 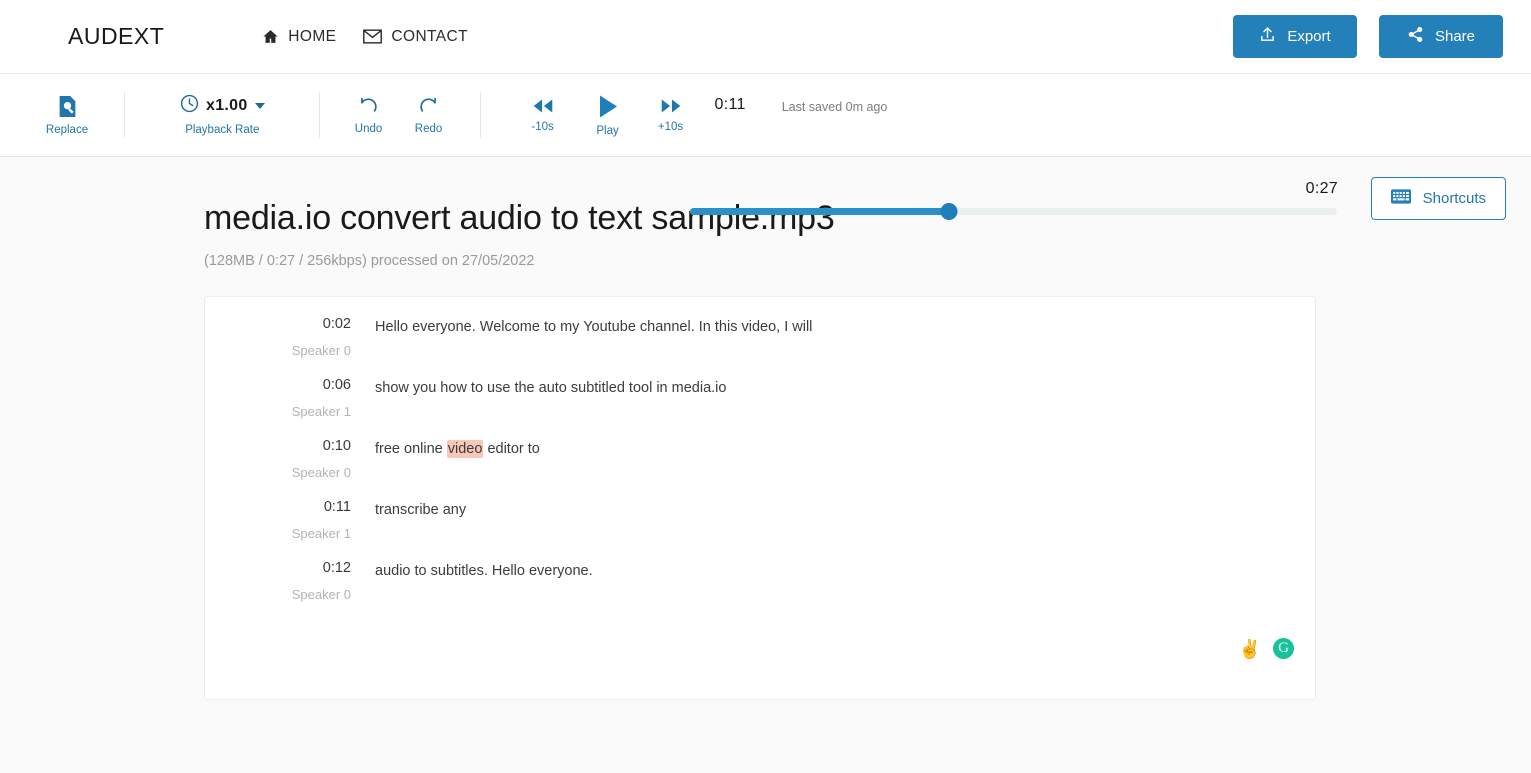 I want to click on play-icon, so click(x=608, y=106).